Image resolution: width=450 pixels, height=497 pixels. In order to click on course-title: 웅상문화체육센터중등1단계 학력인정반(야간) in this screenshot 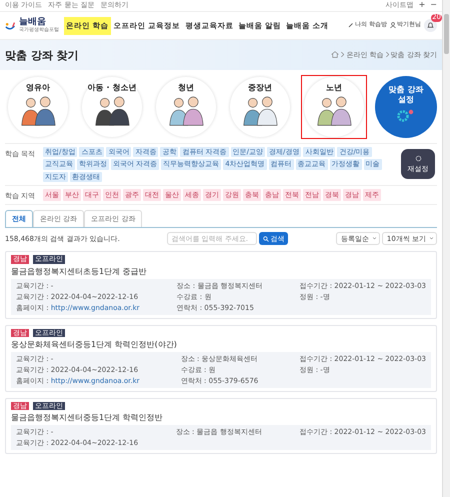, I will do `click(221, 344)`.